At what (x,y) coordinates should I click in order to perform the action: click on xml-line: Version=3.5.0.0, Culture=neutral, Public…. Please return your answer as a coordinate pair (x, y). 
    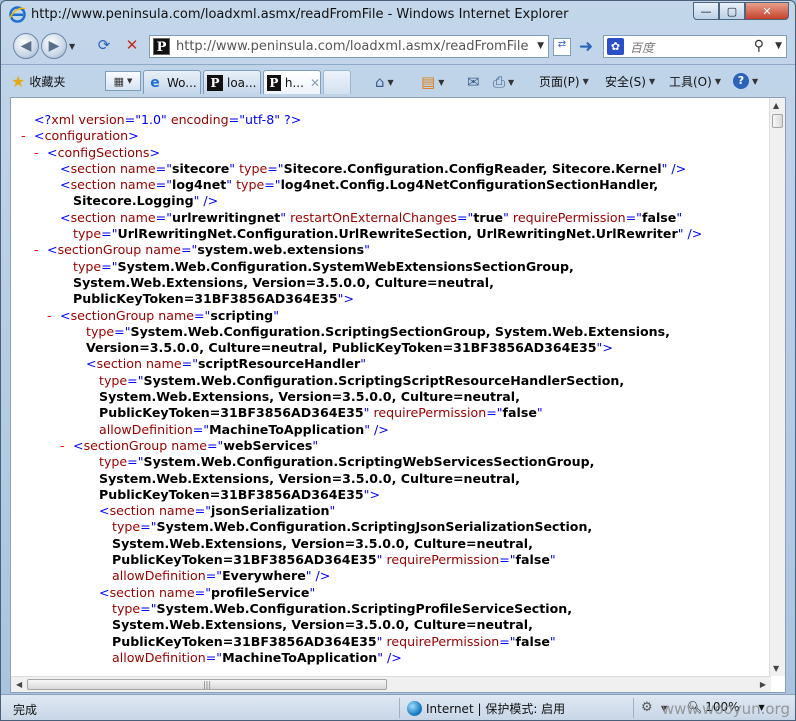
    Looking at the image, I should click on (396, 348).